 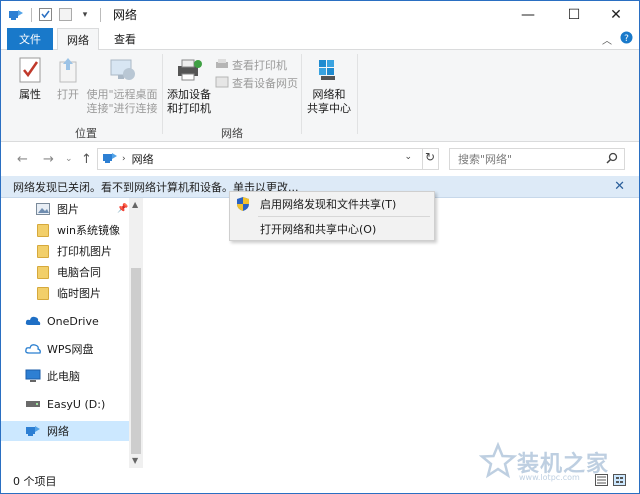 I want to click on remote-desktop-label-1: 使用"远程桌面, so click(x=122, y=94).